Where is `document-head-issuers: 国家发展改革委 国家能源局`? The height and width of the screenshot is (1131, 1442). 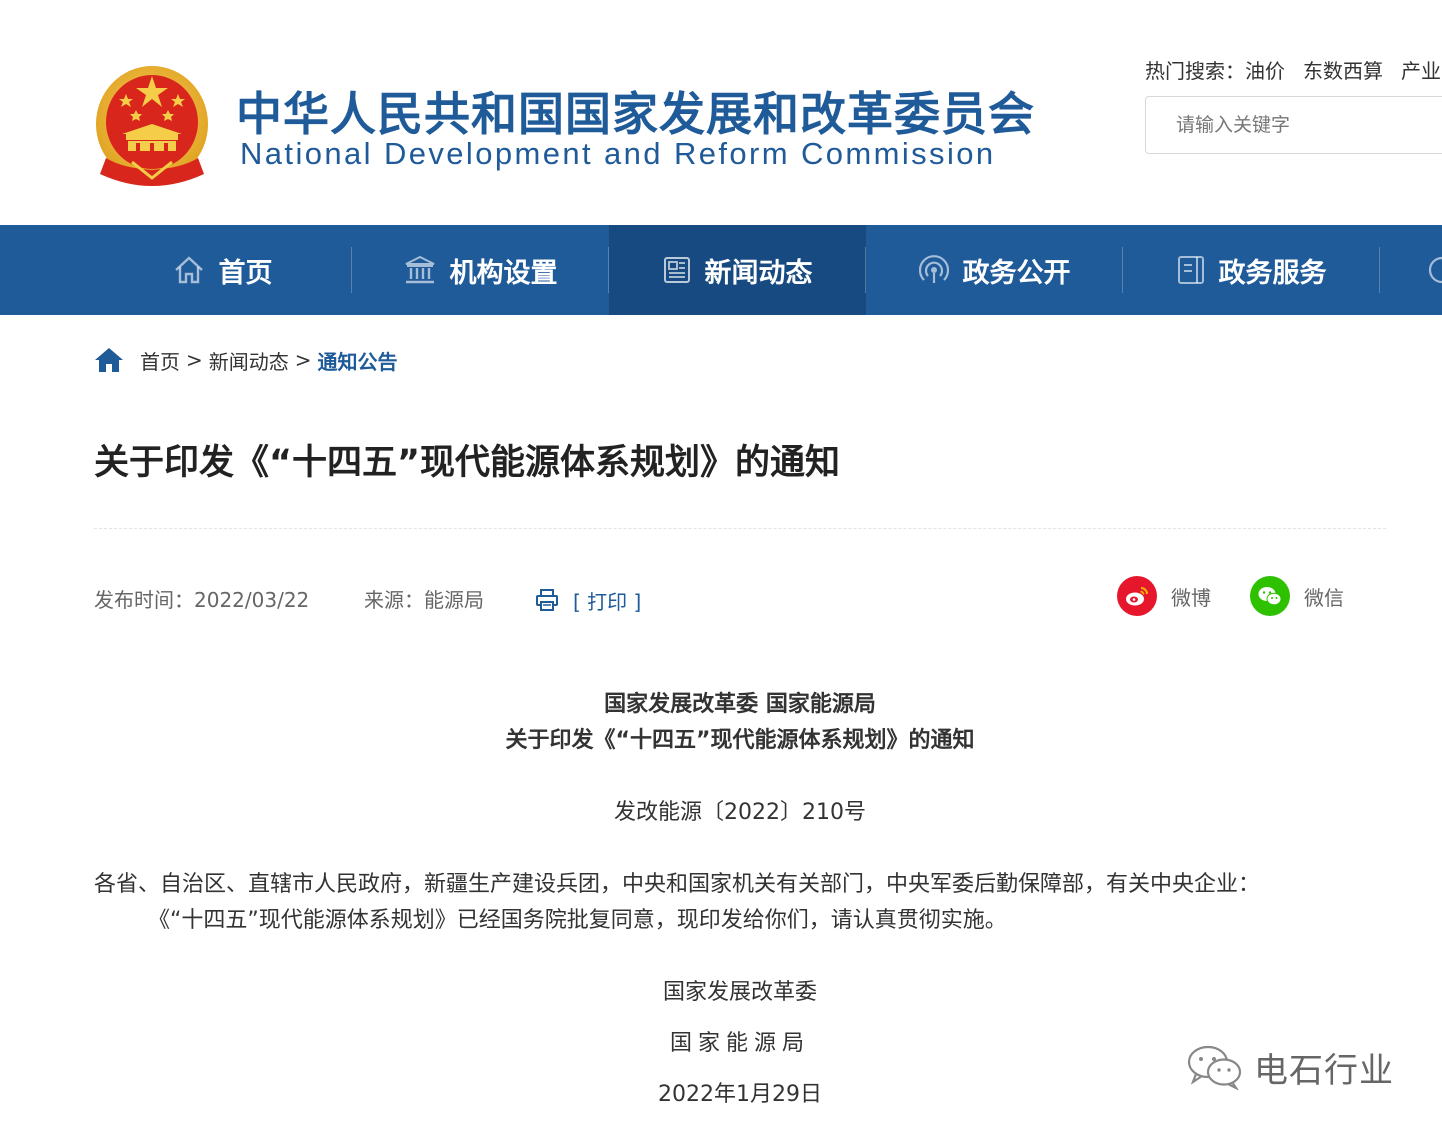
document-head-issuers: 国家发展改革委 国家能源局 is located at coordinates (740, 704).